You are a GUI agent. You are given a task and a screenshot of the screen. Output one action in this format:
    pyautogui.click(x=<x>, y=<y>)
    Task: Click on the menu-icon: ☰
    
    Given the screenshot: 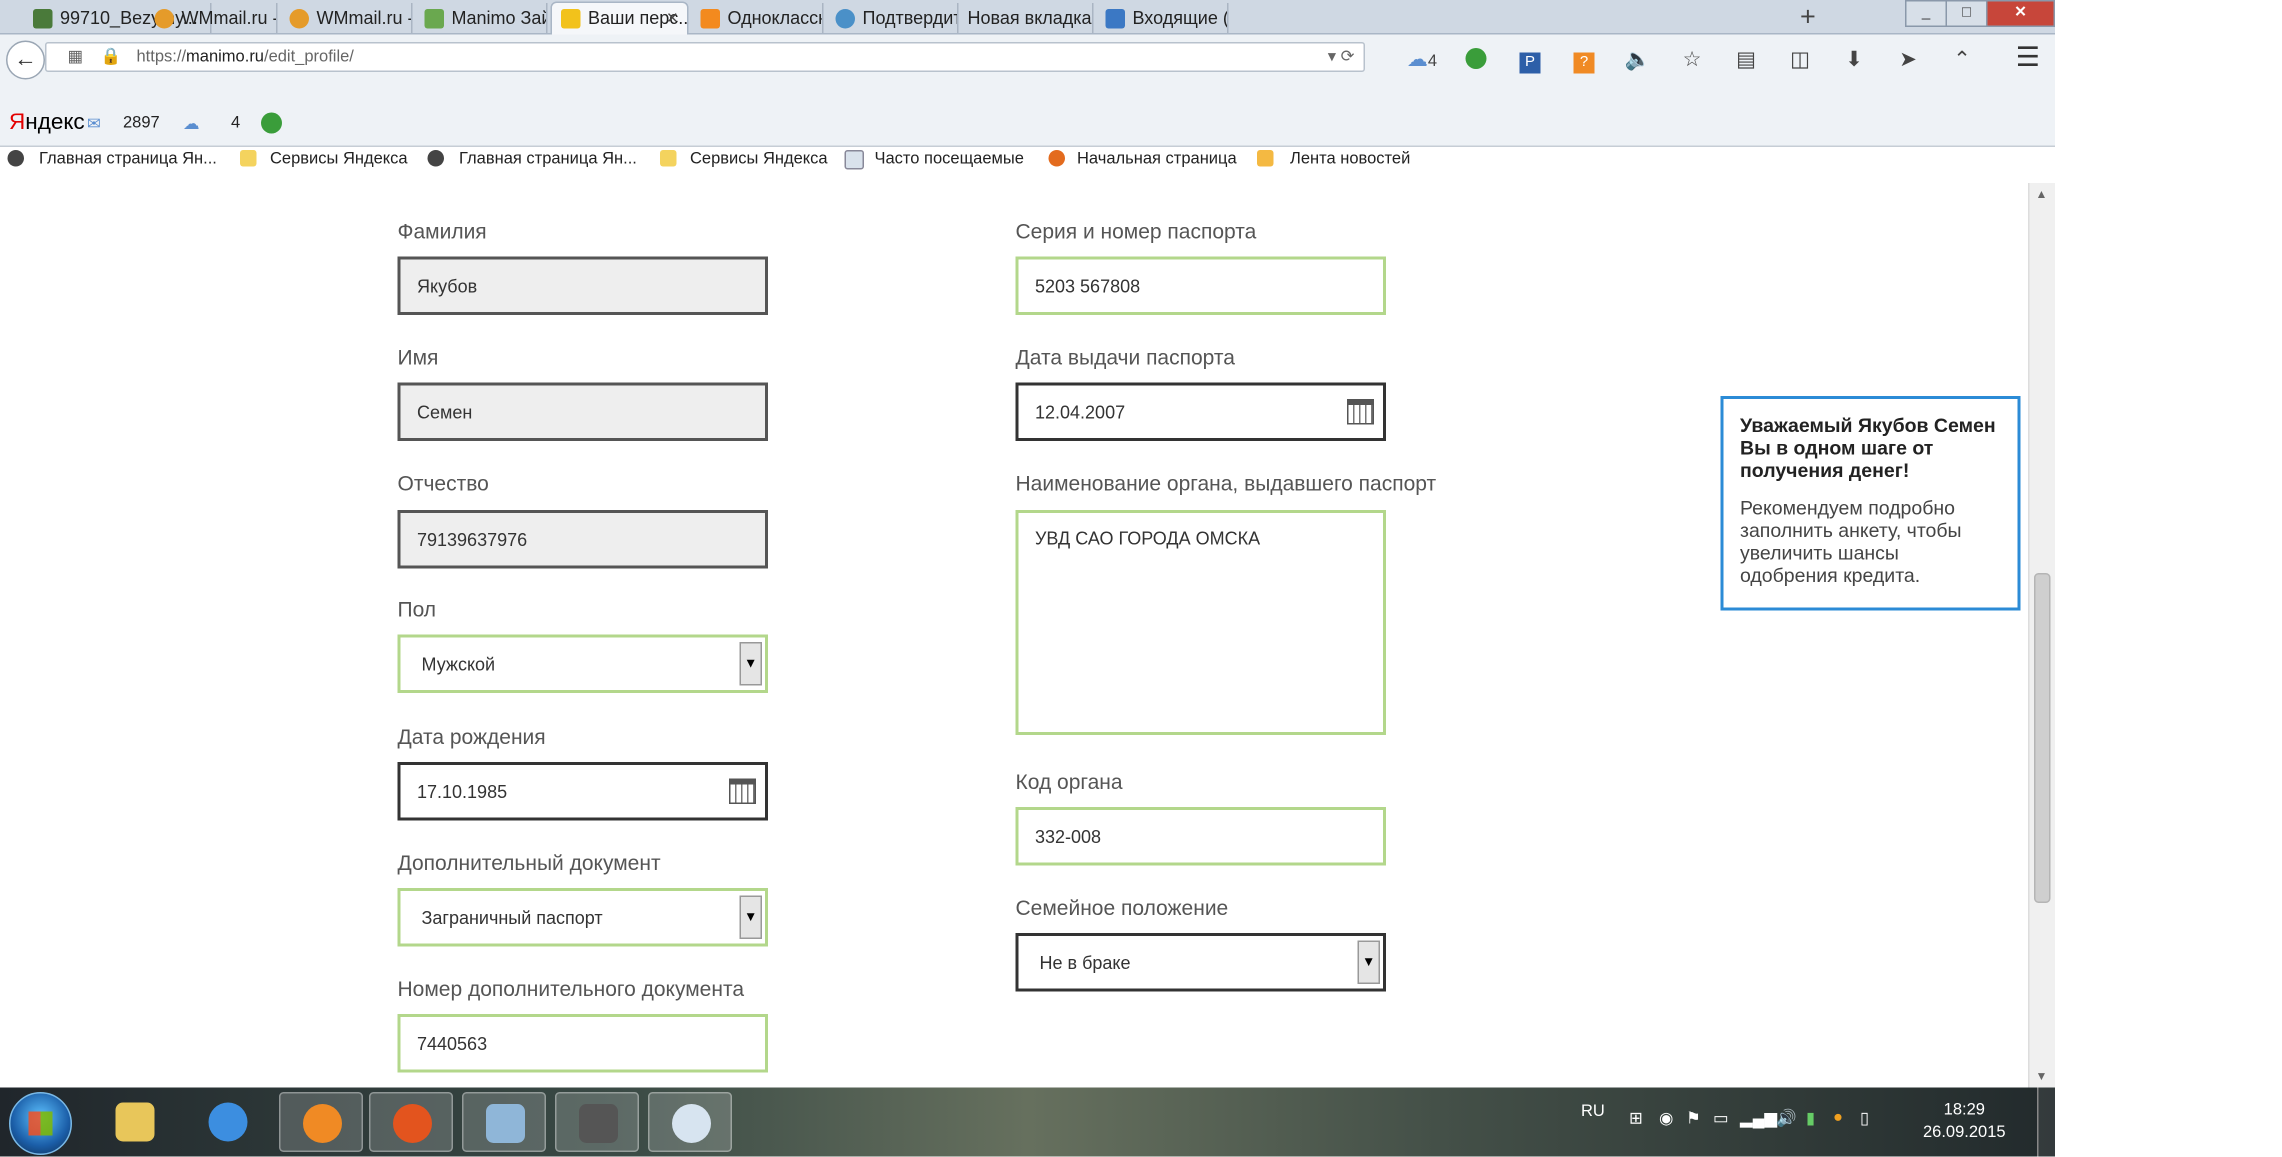 What is the action you would take?
    pyautogui.click(x=2028, y=57)
    